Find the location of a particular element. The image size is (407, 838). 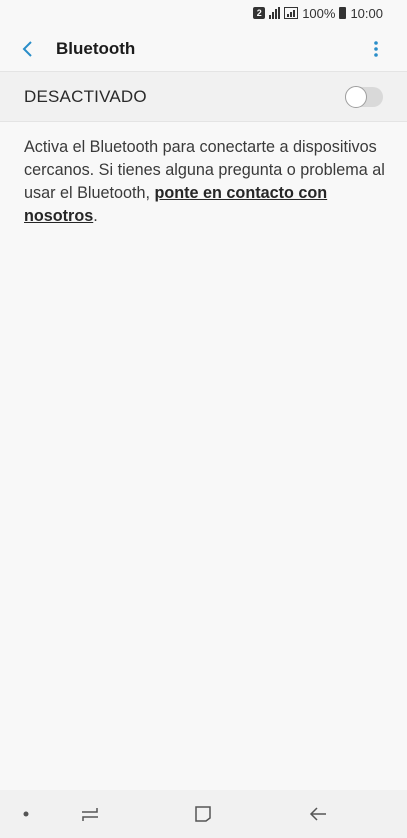

home-button is located at coordinates (203, 814).